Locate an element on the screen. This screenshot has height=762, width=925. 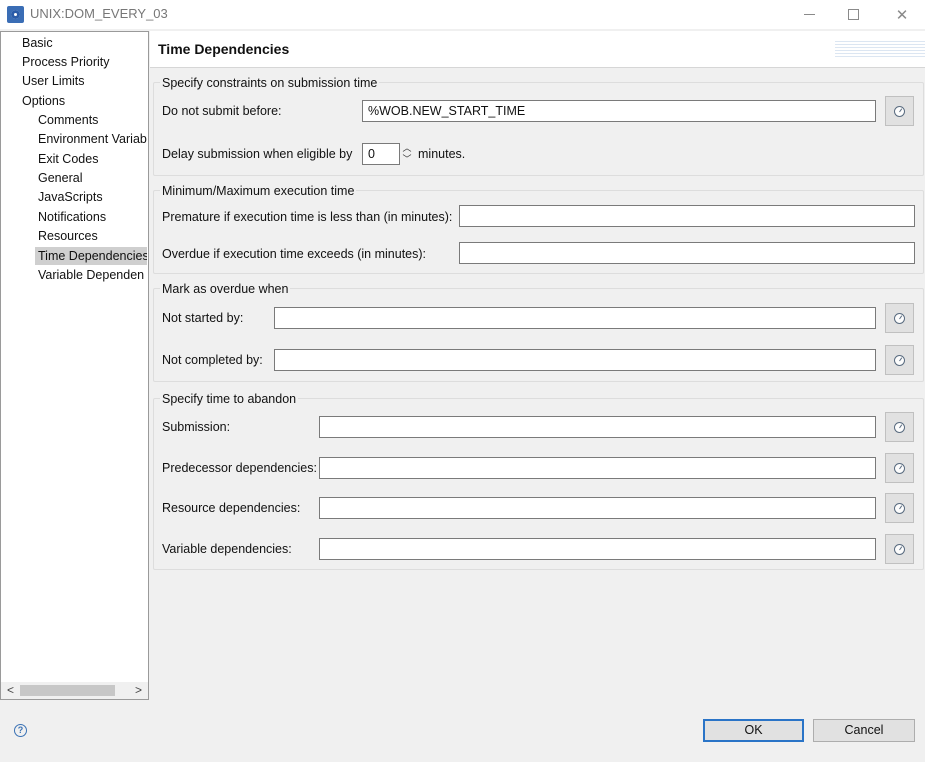
not-completed-clock-button is located at coordinates (899, 360).